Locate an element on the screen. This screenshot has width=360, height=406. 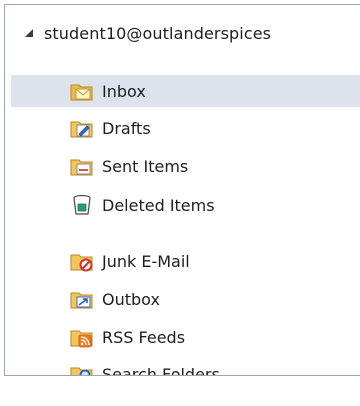
folder-label-junk-email: Junk E-Mail is located at coordinates (146, 261).